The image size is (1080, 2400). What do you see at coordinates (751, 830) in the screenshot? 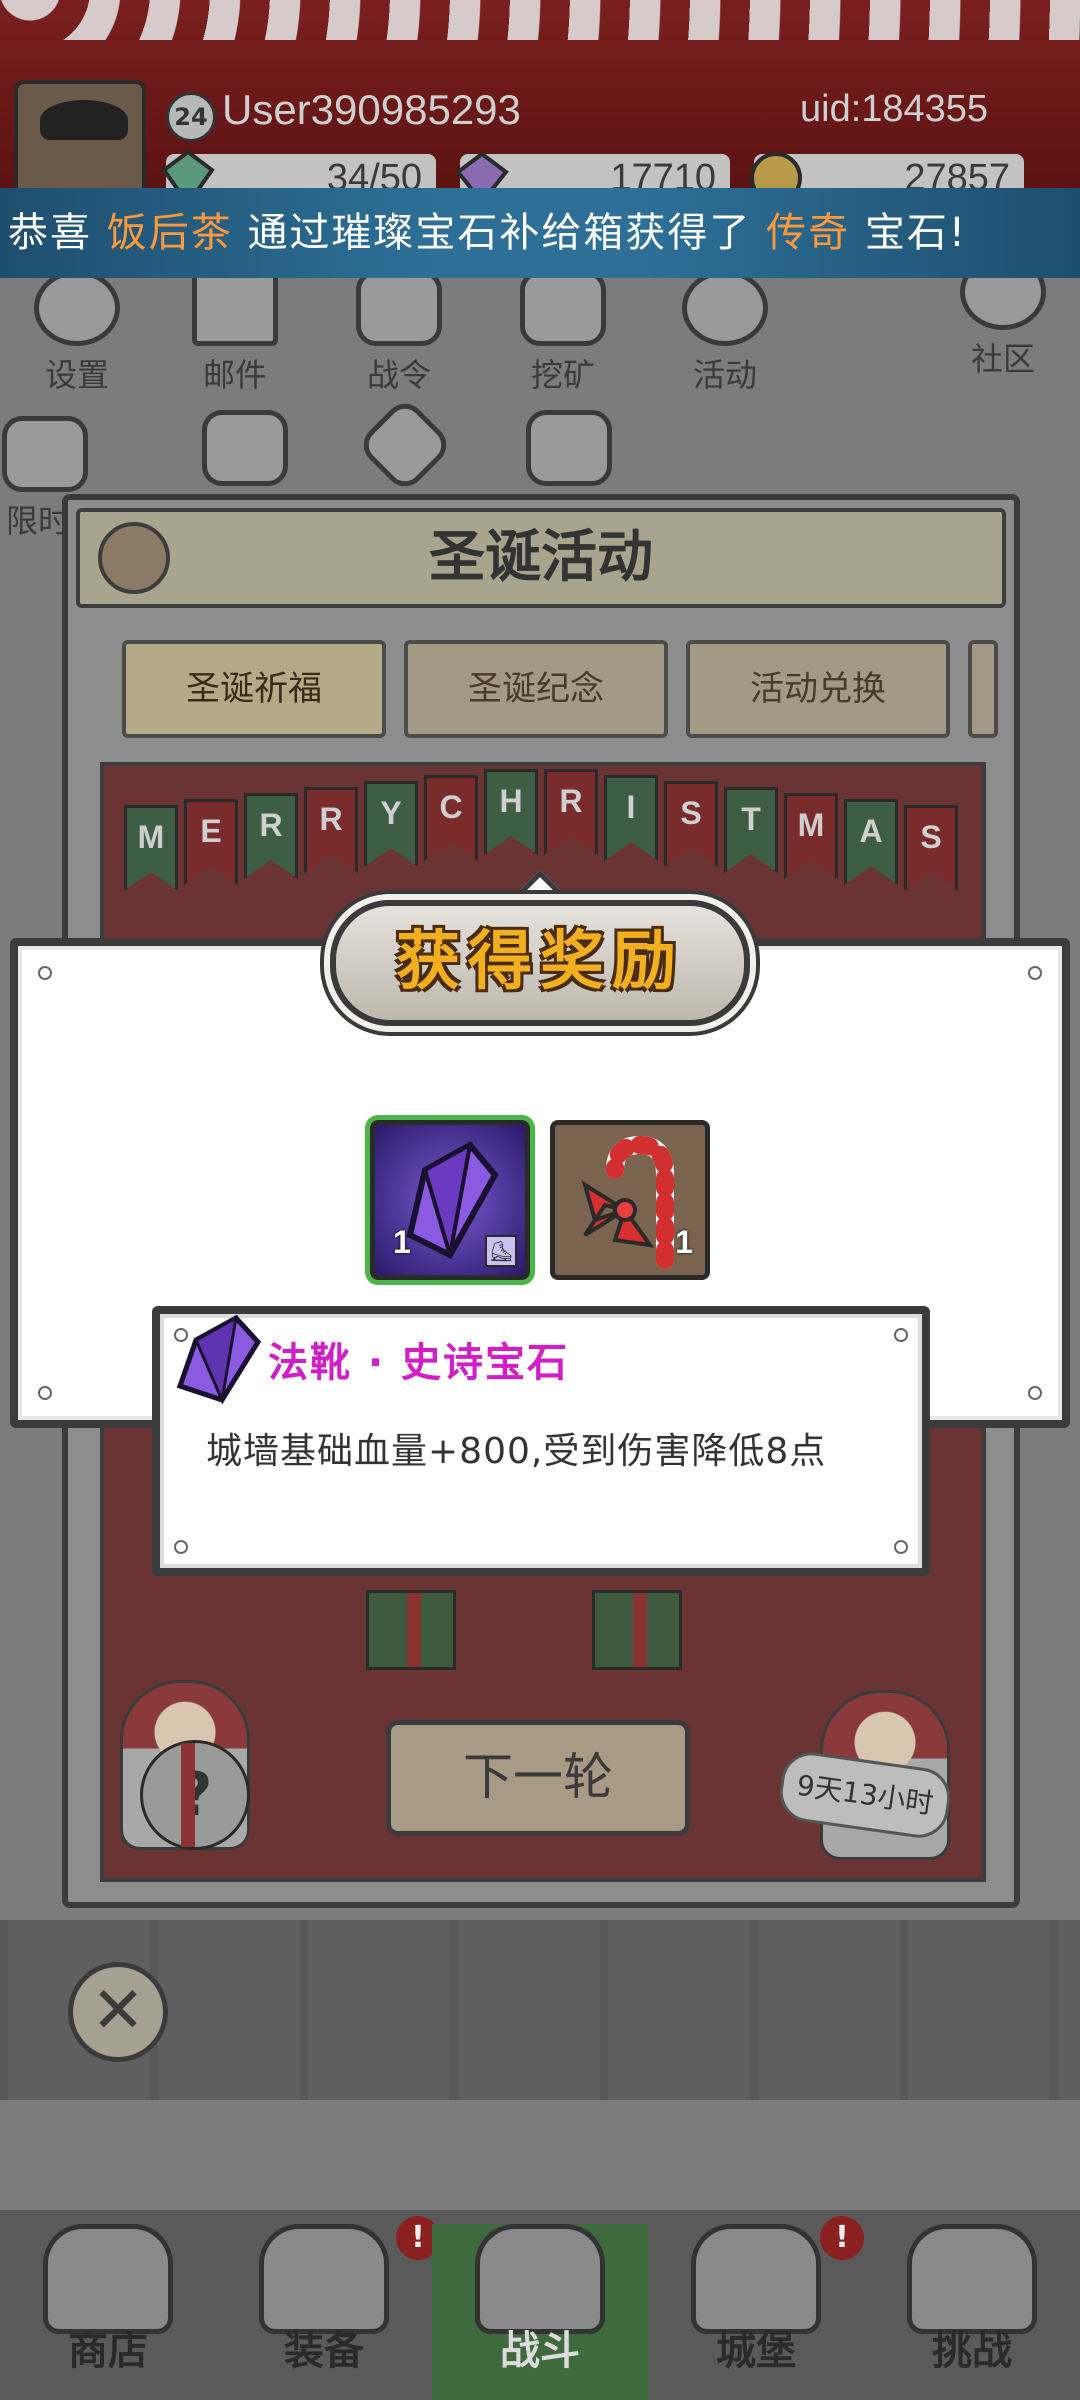
I see `banner-flag: T` at bounding box center [751, 830].